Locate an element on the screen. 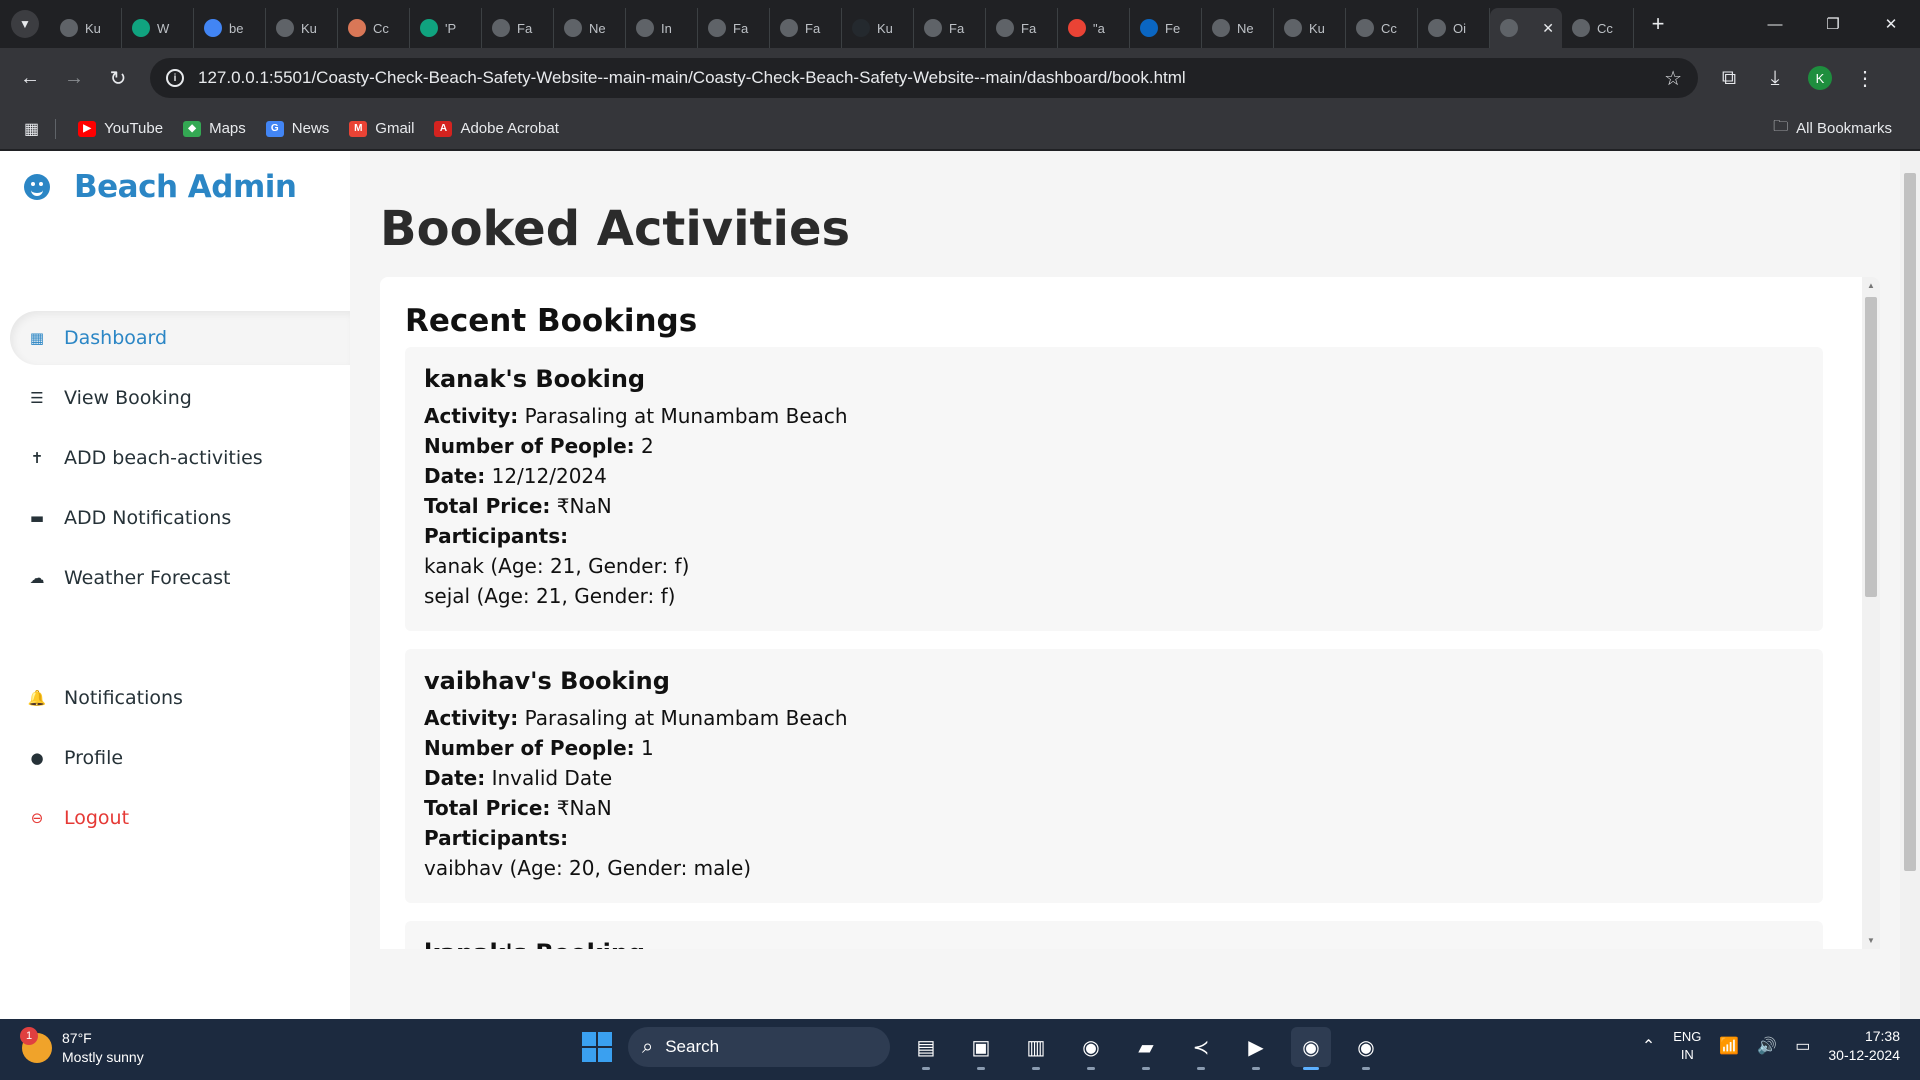 Image resolution: width=1920 pixels, height=1080 pixels. booking-date: Date: 12/12/2024 is located at coordinates (1114, 476).